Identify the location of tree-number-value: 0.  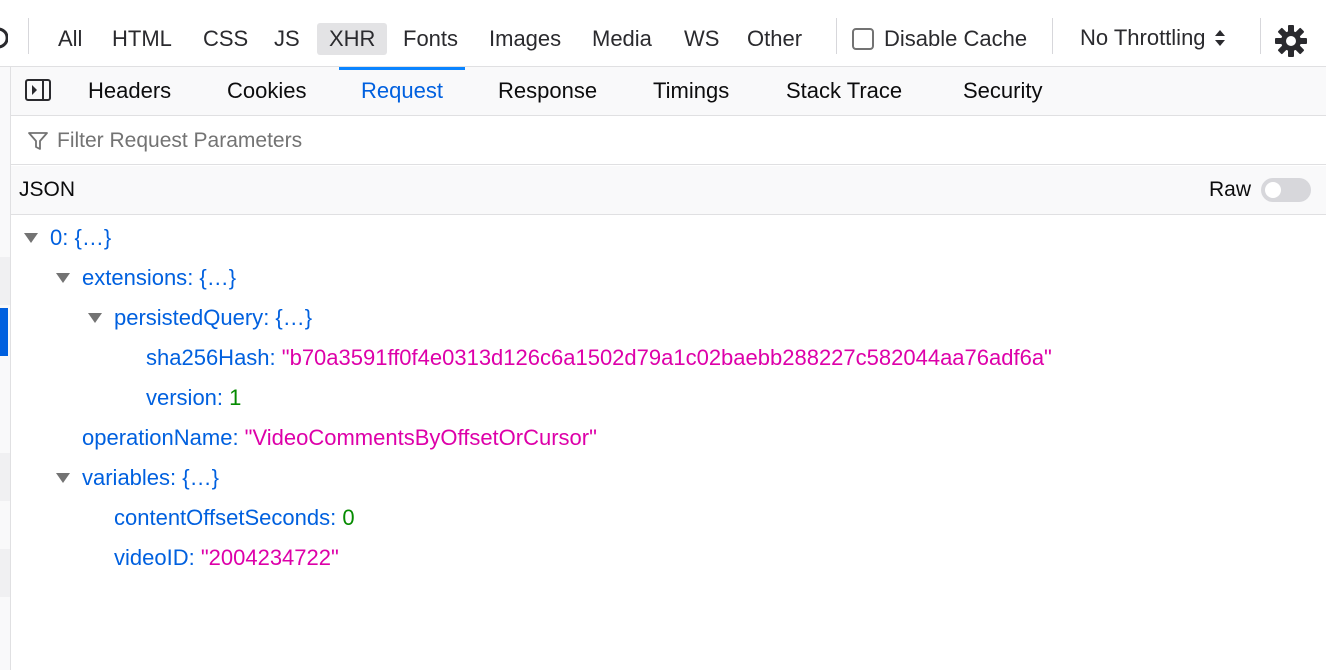
(348, 517).